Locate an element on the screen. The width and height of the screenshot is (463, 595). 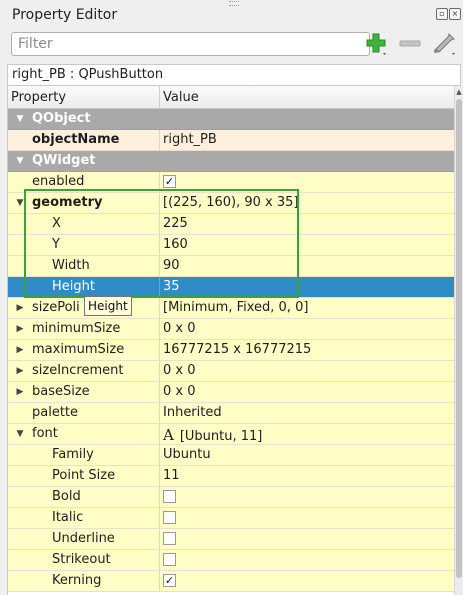
column-separator is located at coordinates (159, 97).